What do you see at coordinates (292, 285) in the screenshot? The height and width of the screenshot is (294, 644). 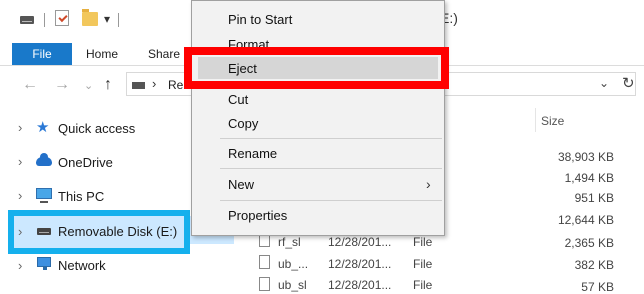 I see `file-name: ub_sl` at bounding box center [292, 285].